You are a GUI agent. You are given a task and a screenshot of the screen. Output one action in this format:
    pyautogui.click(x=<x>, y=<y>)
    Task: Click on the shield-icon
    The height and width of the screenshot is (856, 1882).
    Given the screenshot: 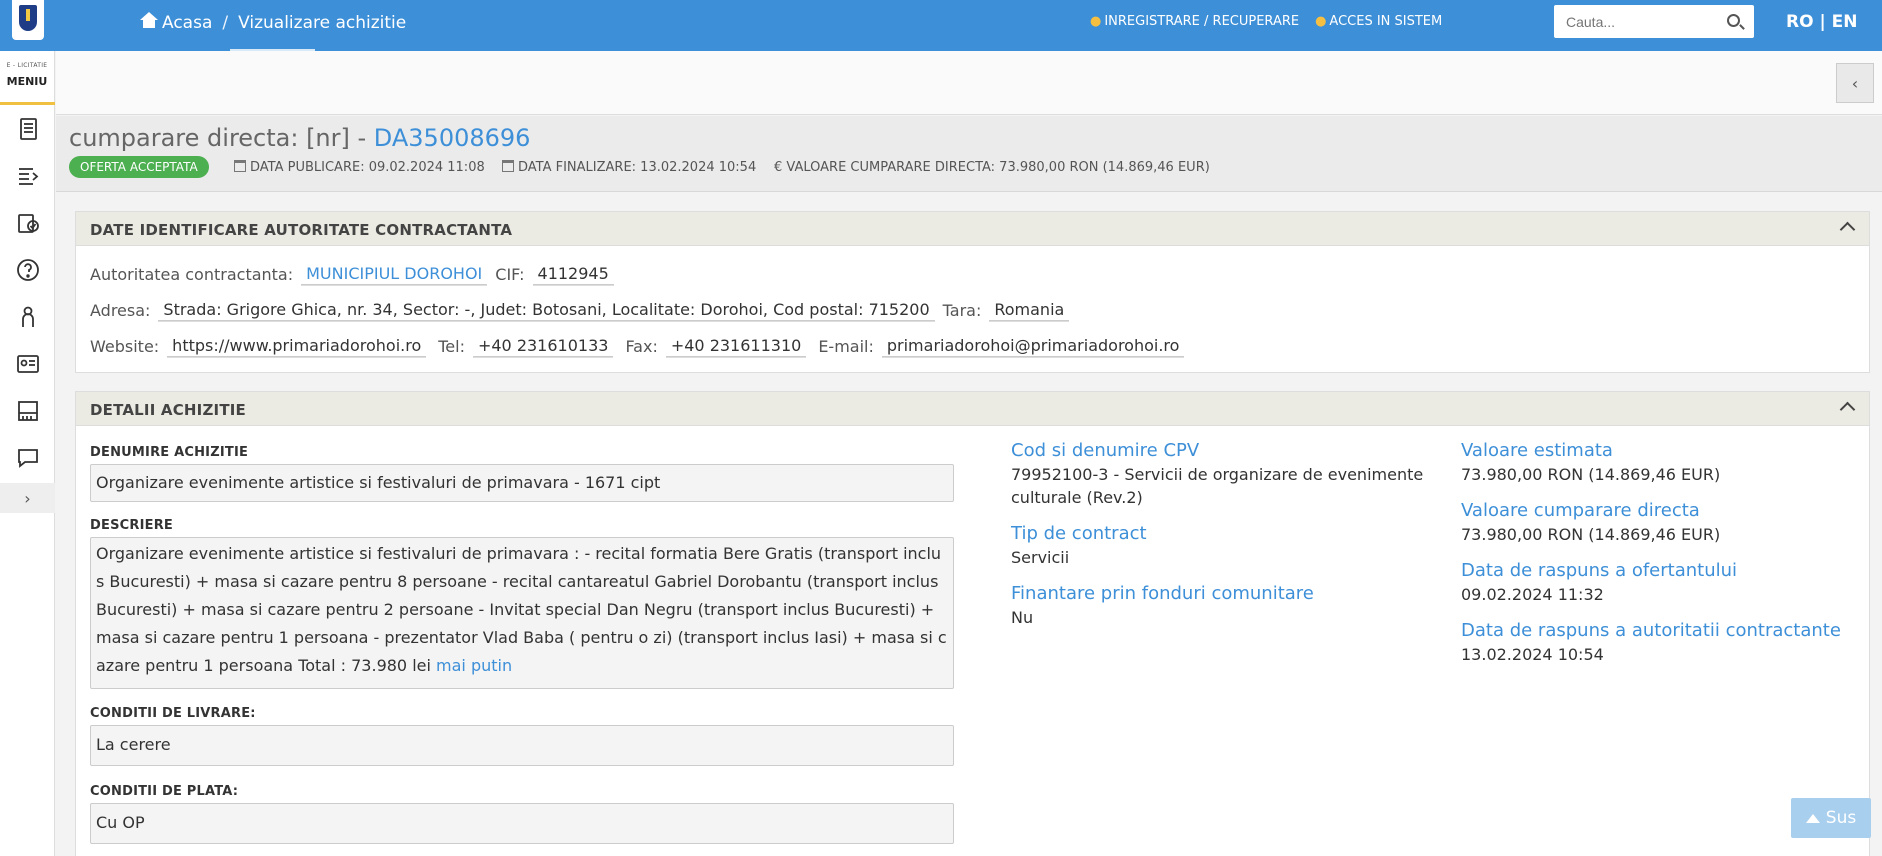 What is the action you would take?
    pyautogui.click(x=28, y=18)
    